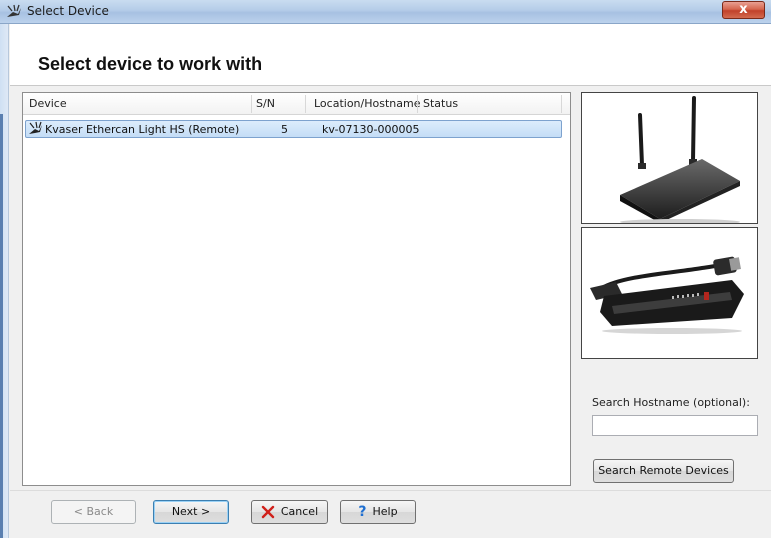 This screenshot has height=538, width=771. What do you see at coordinates (299, 511) in the screenshot?
I see `cancel-button-label: Cancel` at bounding box center [299, 511].